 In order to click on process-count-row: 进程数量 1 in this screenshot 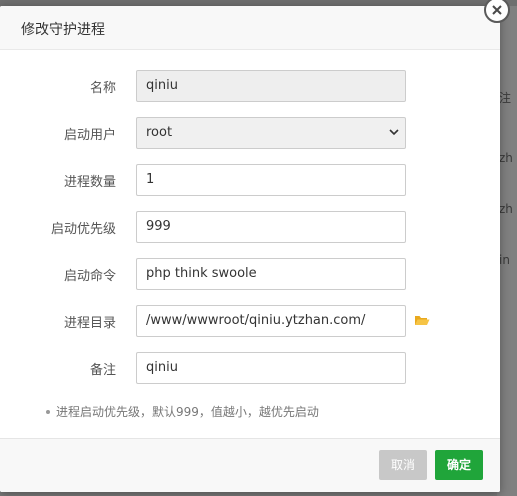, I will do `click(250, 180)`.